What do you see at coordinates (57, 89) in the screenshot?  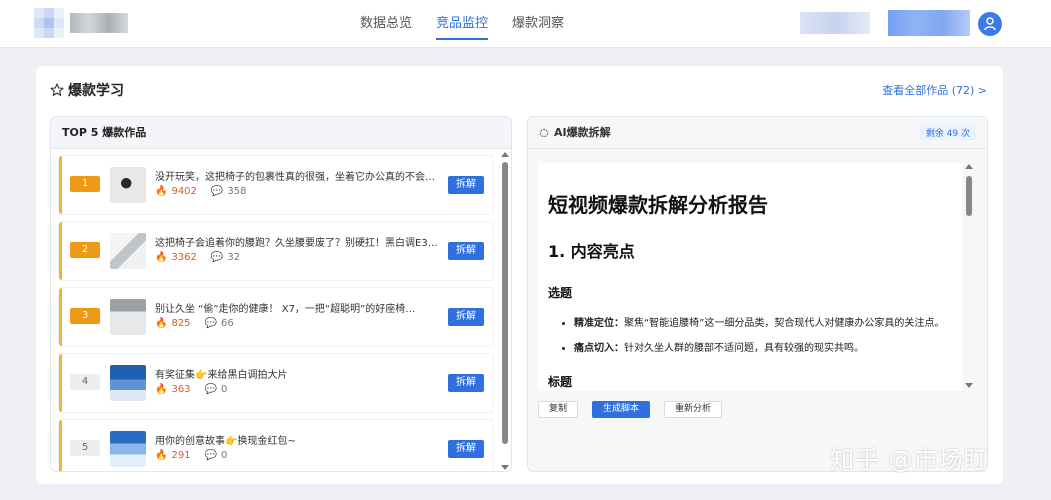 I see `star-icon` at bounding box center [57, 89].